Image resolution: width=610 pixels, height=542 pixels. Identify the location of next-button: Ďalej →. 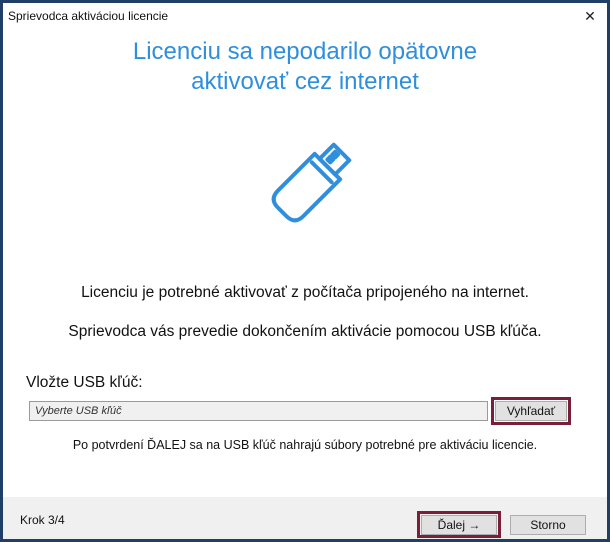
(459, 525).